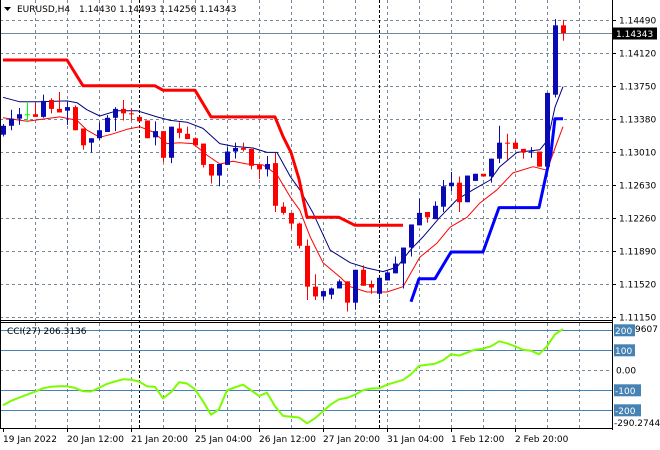 This screenshot has width=660, height=450. I want to click on cci-zero-label: 0.00, so click(626, 371).